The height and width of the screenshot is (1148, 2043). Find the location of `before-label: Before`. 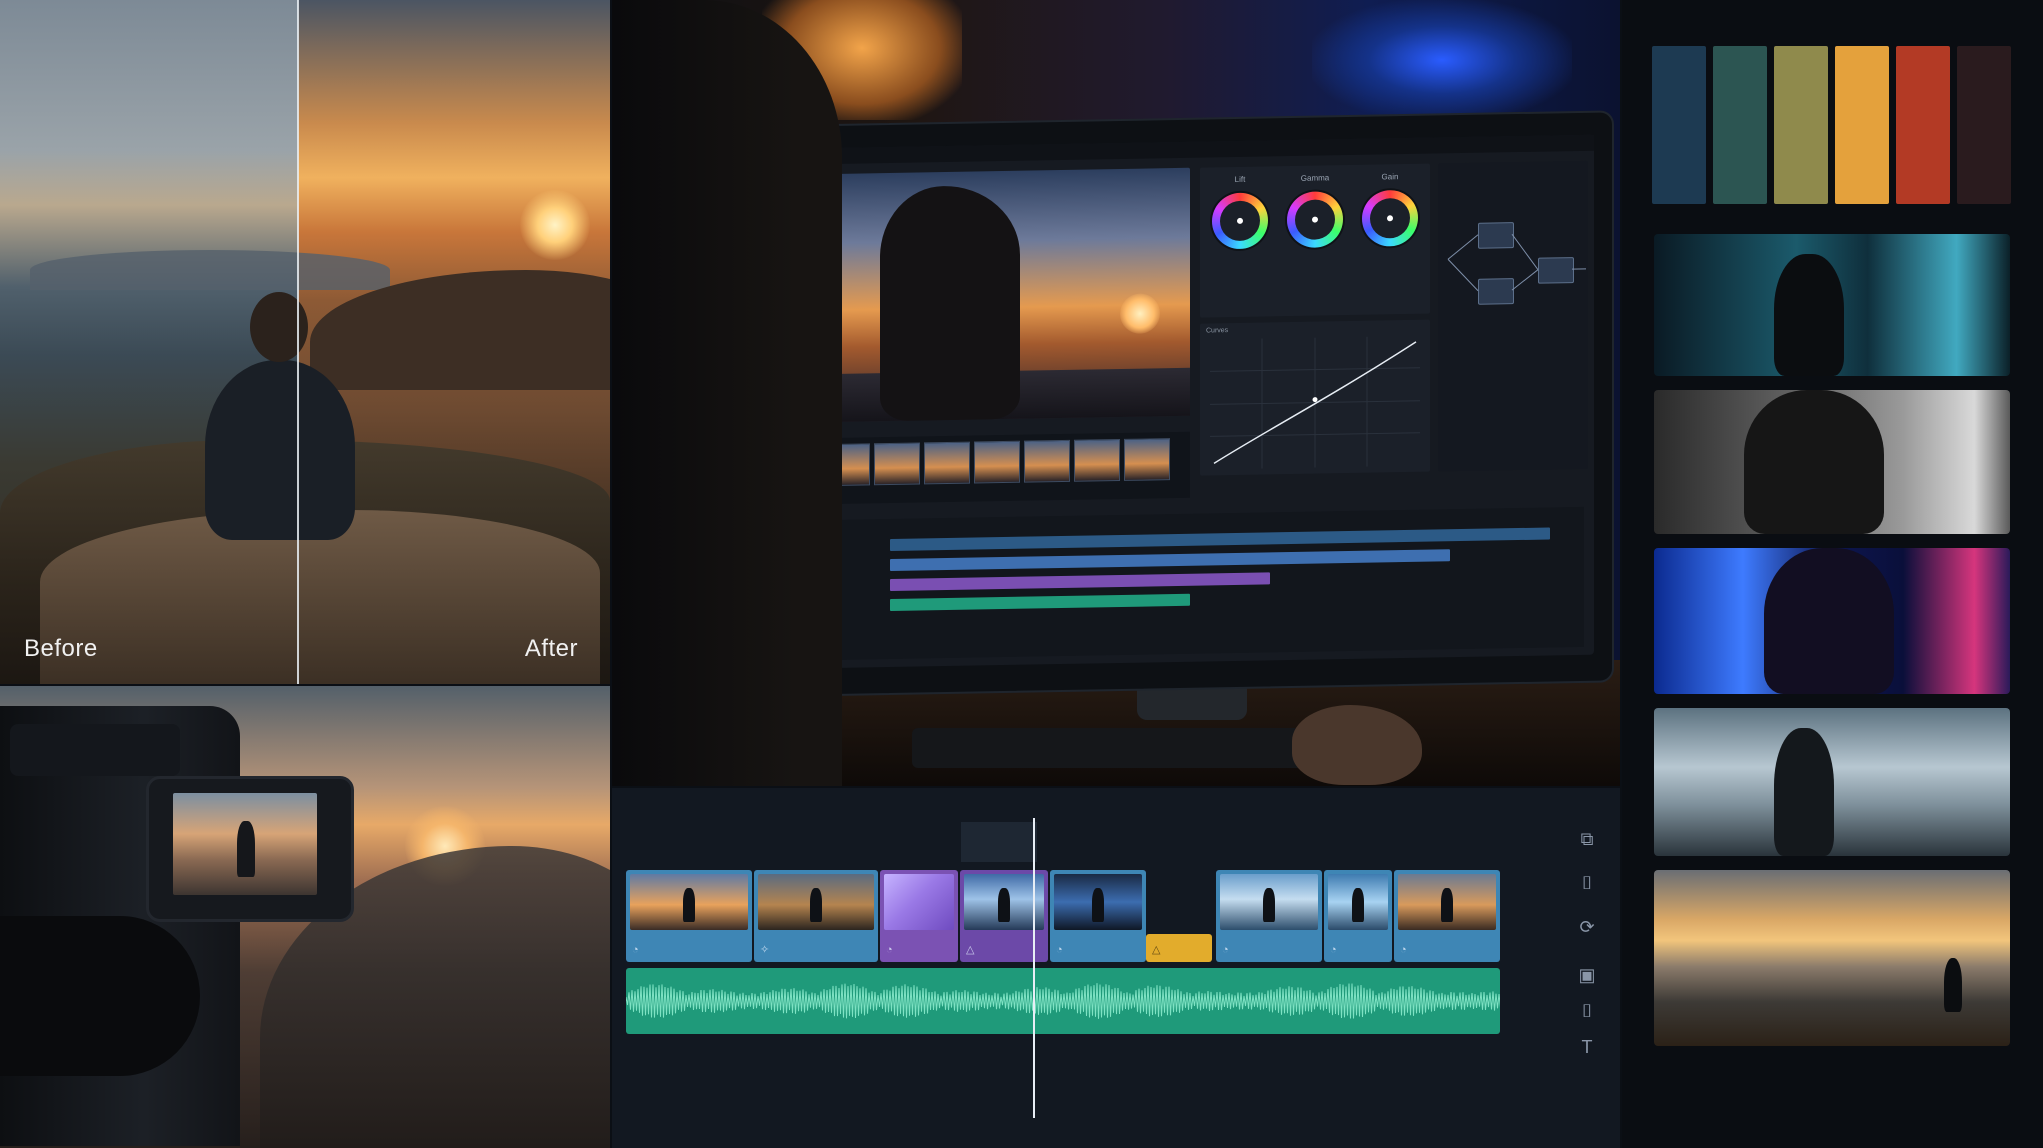

before-label: Before is located at coordinates (61, 648).